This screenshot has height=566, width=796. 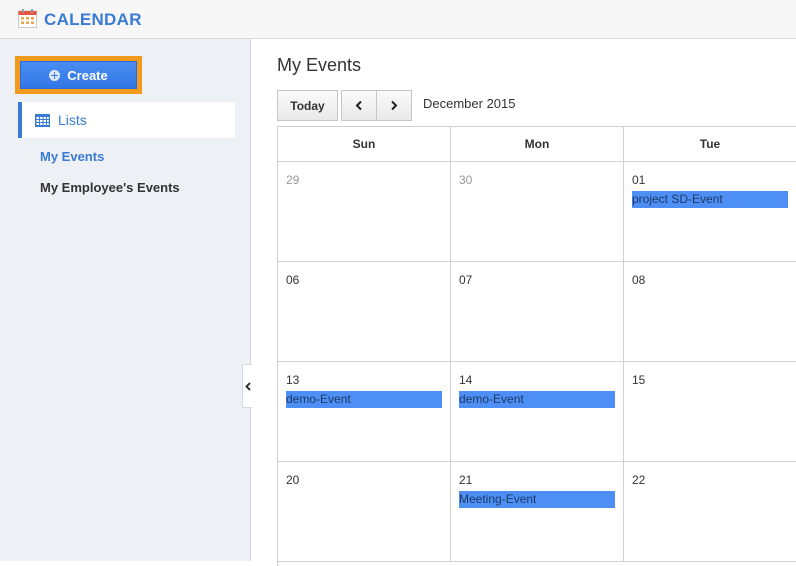 I want to click on sidebar-collapse-toggle, so click(x=247, y=386).